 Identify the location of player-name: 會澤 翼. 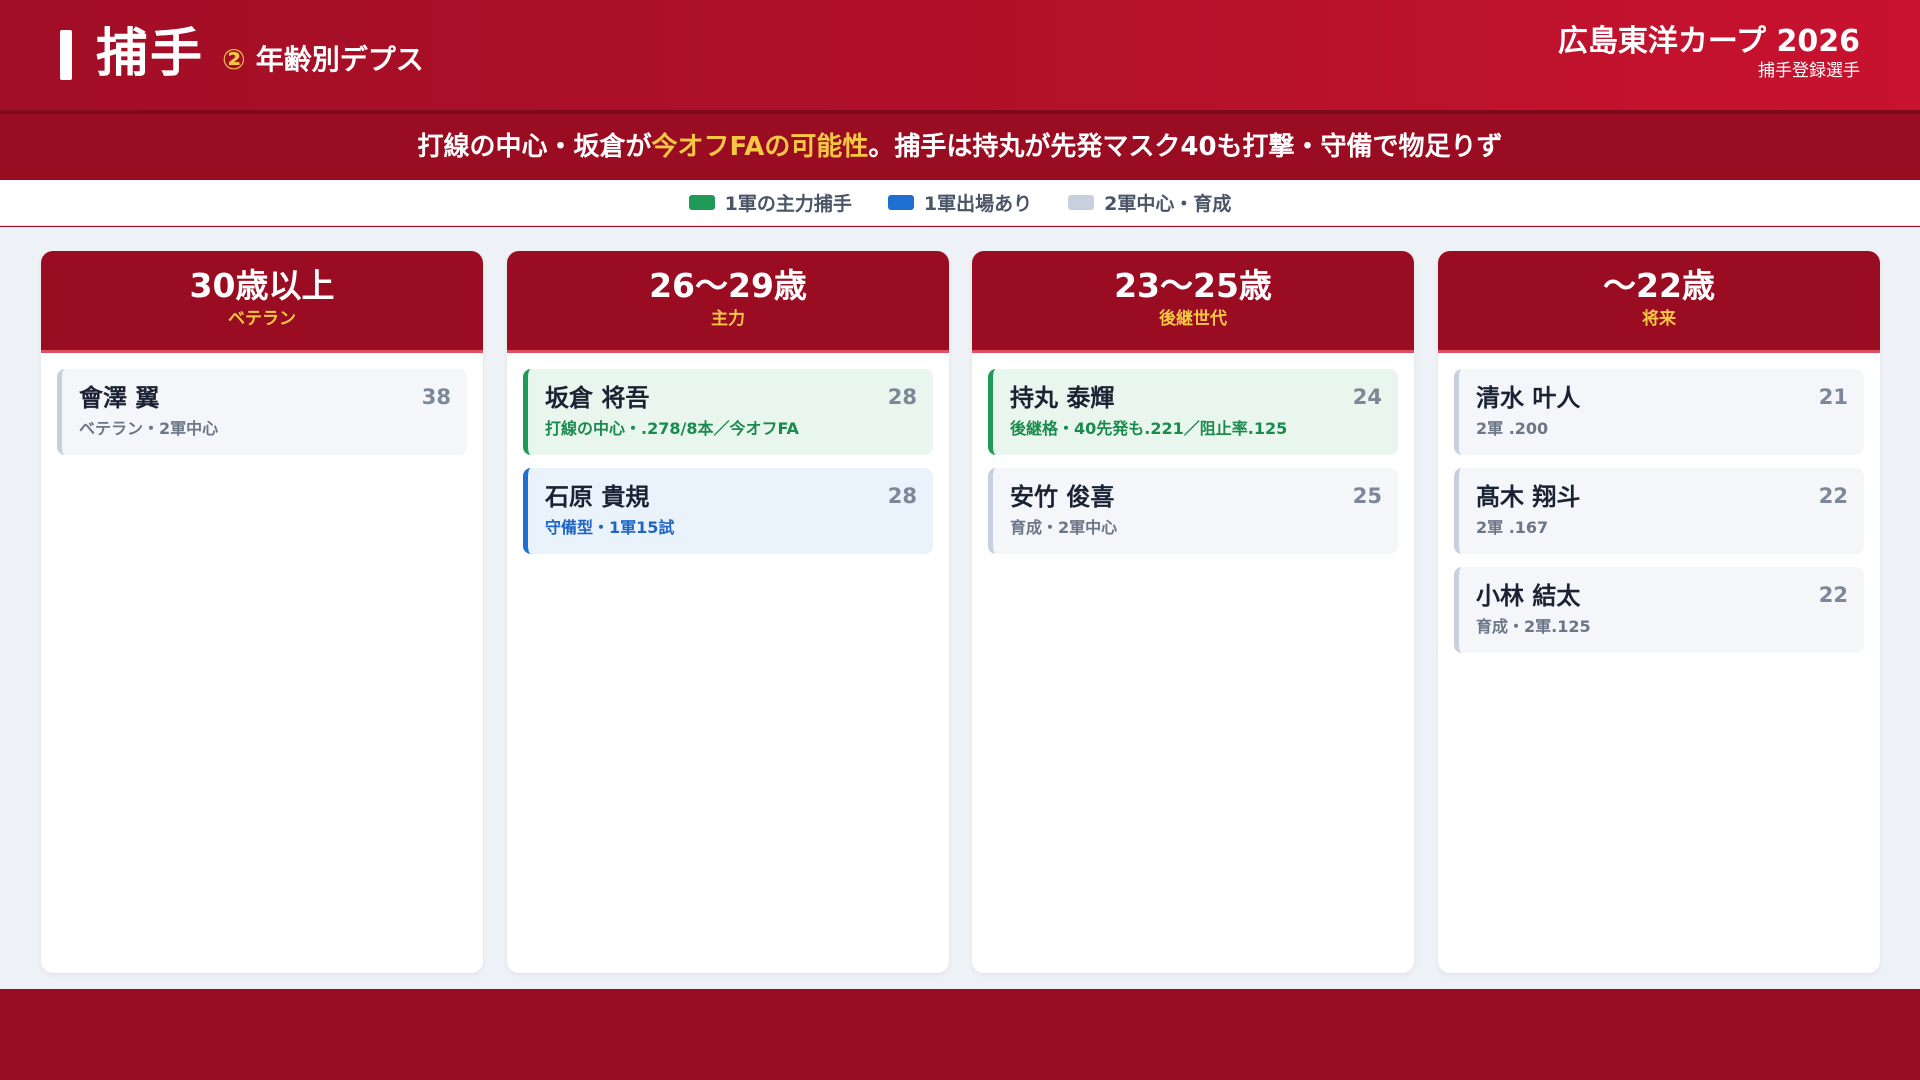
(119, 398).